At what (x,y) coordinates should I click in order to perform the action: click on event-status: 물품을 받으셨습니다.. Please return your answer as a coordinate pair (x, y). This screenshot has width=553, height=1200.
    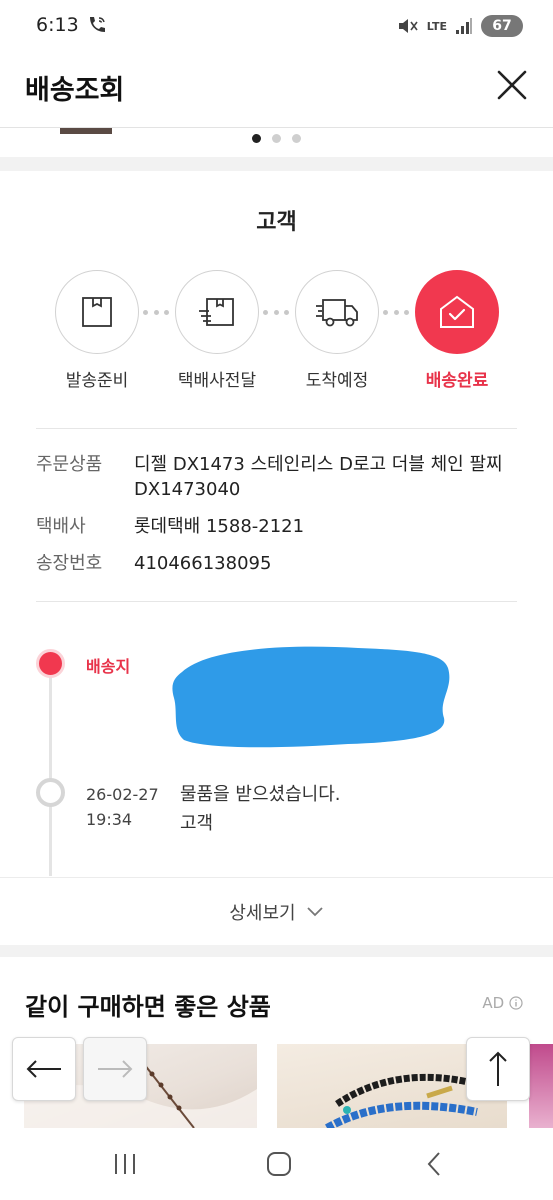
    Looking at the image, I should click on (260, 794).